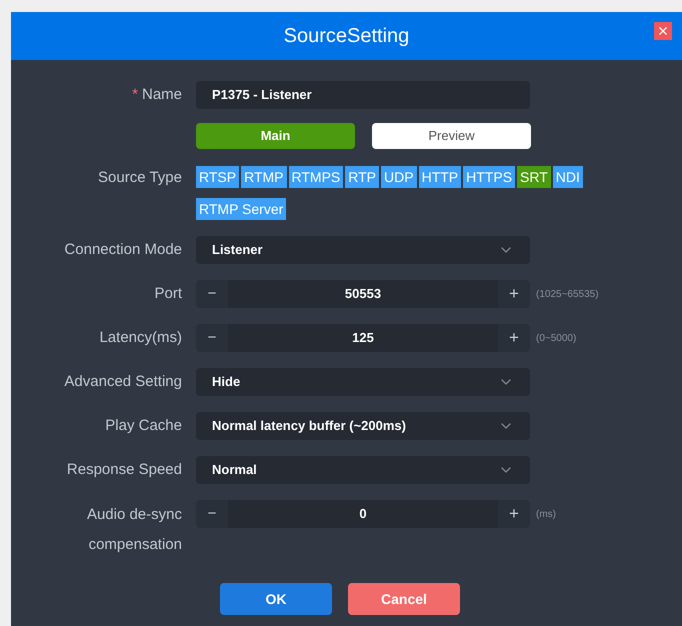  Describe the element at coordinates (134, 530) in the screenshot. I see `field-label: Audio de-sync compensation` at that location.